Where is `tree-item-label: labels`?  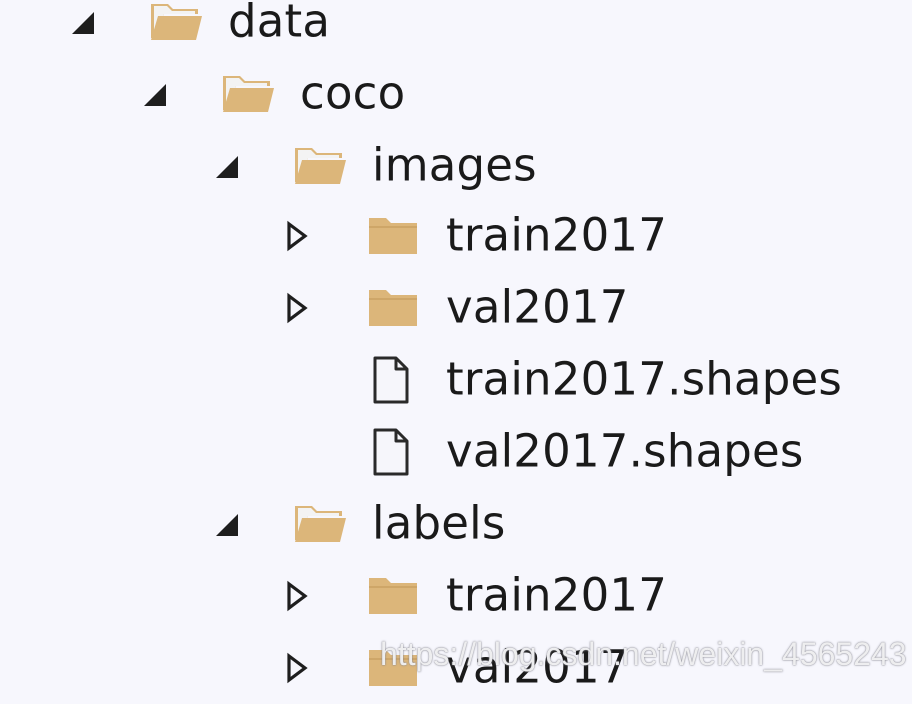 tree-item-label: labels is located at coordinates (439, 523).